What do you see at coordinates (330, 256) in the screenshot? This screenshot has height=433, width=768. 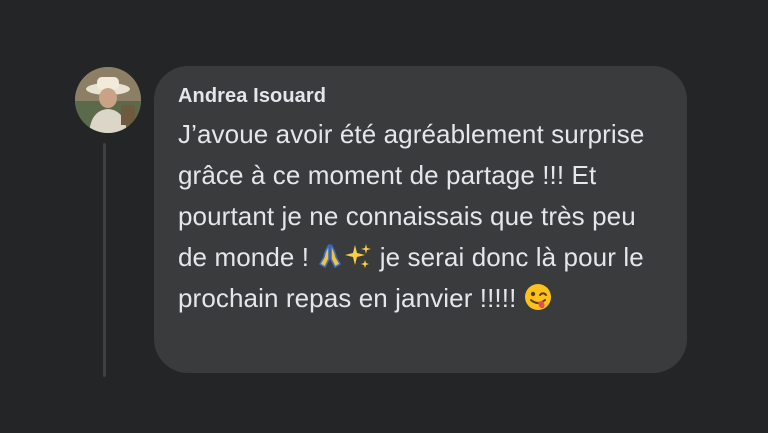 I see `folded-hands-icon` at bounding box center [330, 256].